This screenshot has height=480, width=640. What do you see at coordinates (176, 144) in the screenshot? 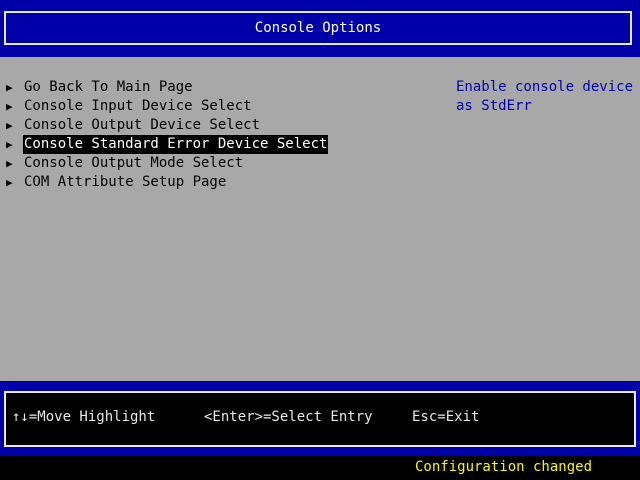
I see `menu-item-label: Console Standard Error Device Select` at bounding box center [176, 144].